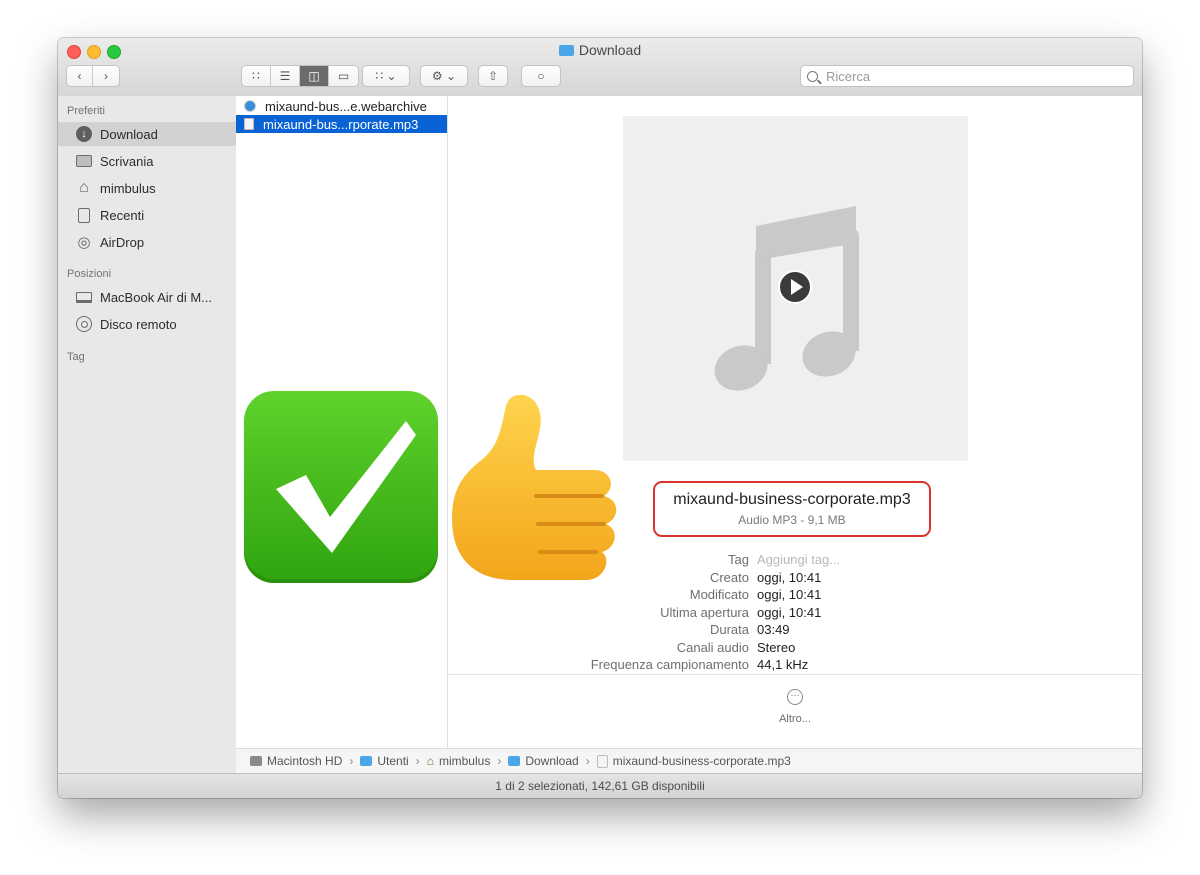  What do you see at coordinates (741, 612) in the screenshot?
I see `meta-row-last-opened: Ultima apertura oggi, 10:41` at bounding box center [741, 612].